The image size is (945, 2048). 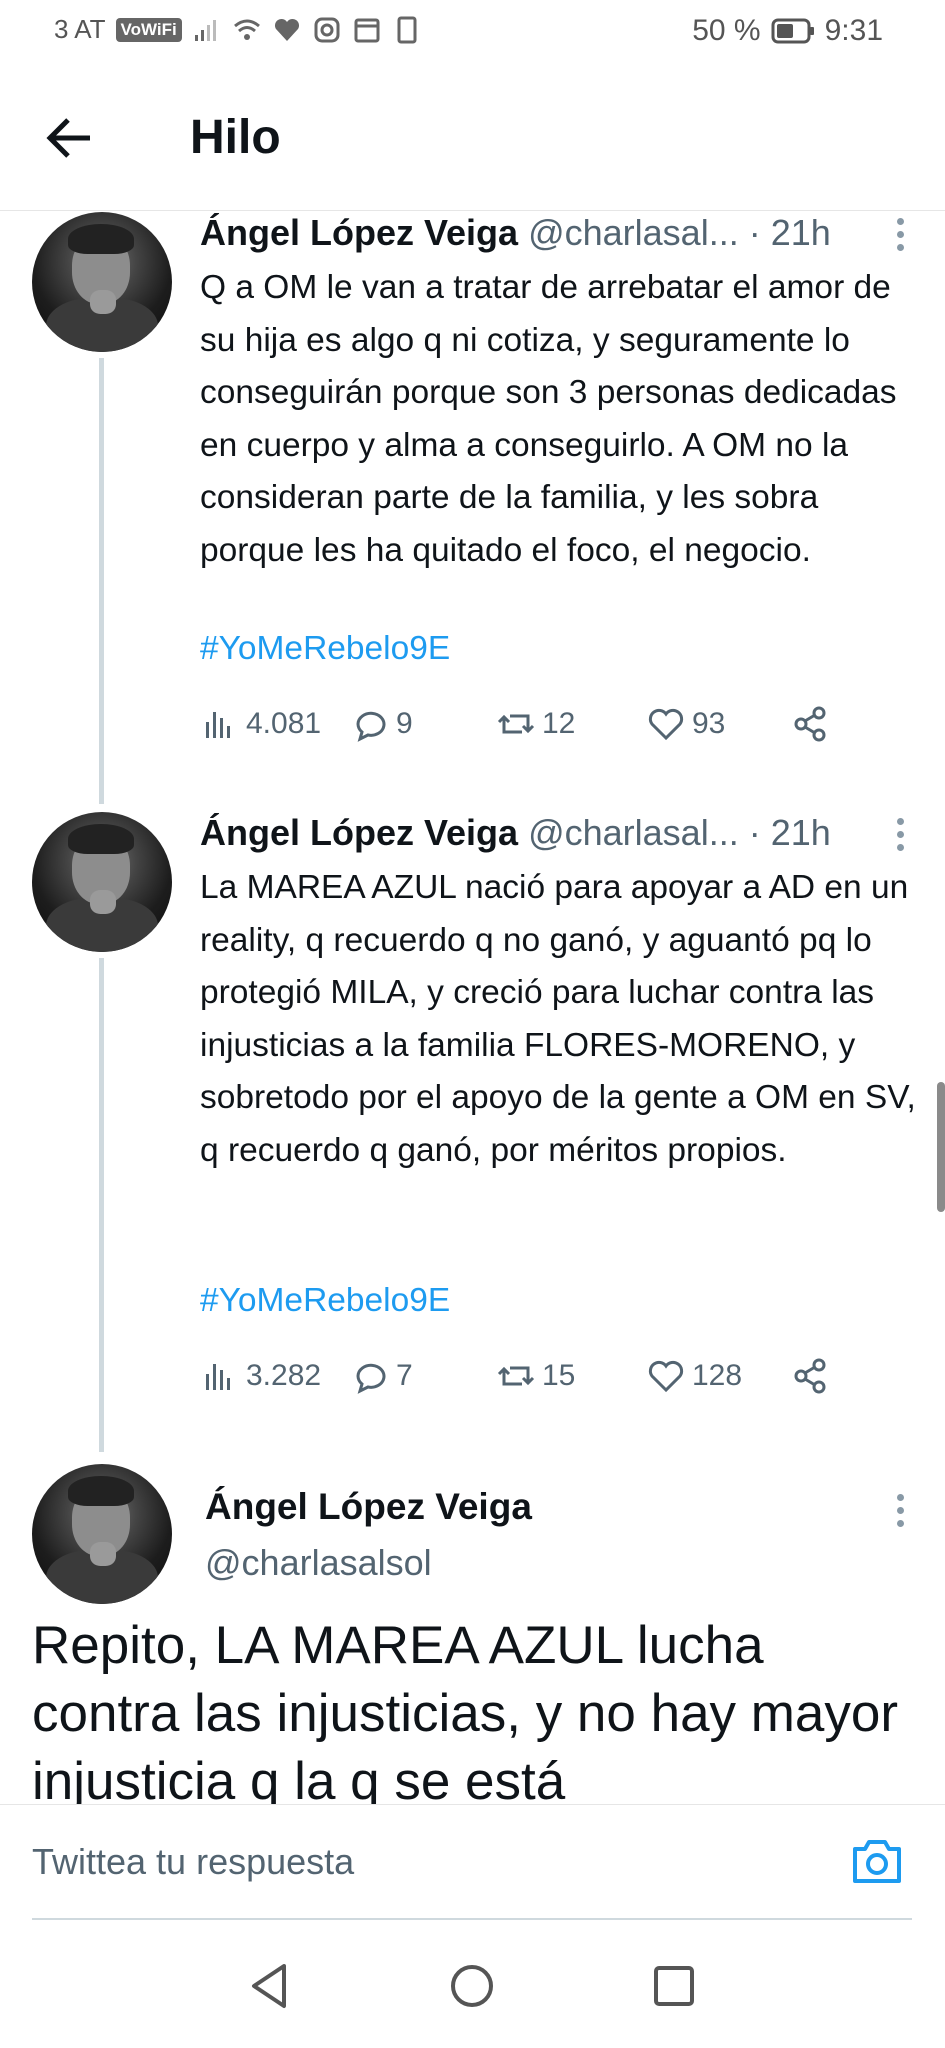 I want to click on like-count: 93, so click(x=709, y=723).